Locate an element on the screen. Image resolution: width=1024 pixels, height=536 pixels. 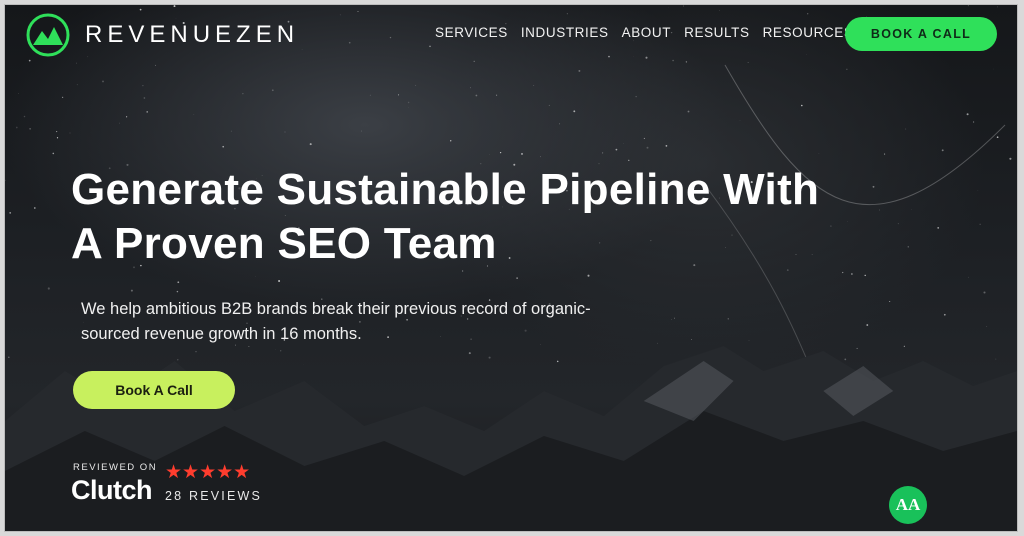
nav-item-industries: INDUSTRIES is located at coordinates (565, 32).